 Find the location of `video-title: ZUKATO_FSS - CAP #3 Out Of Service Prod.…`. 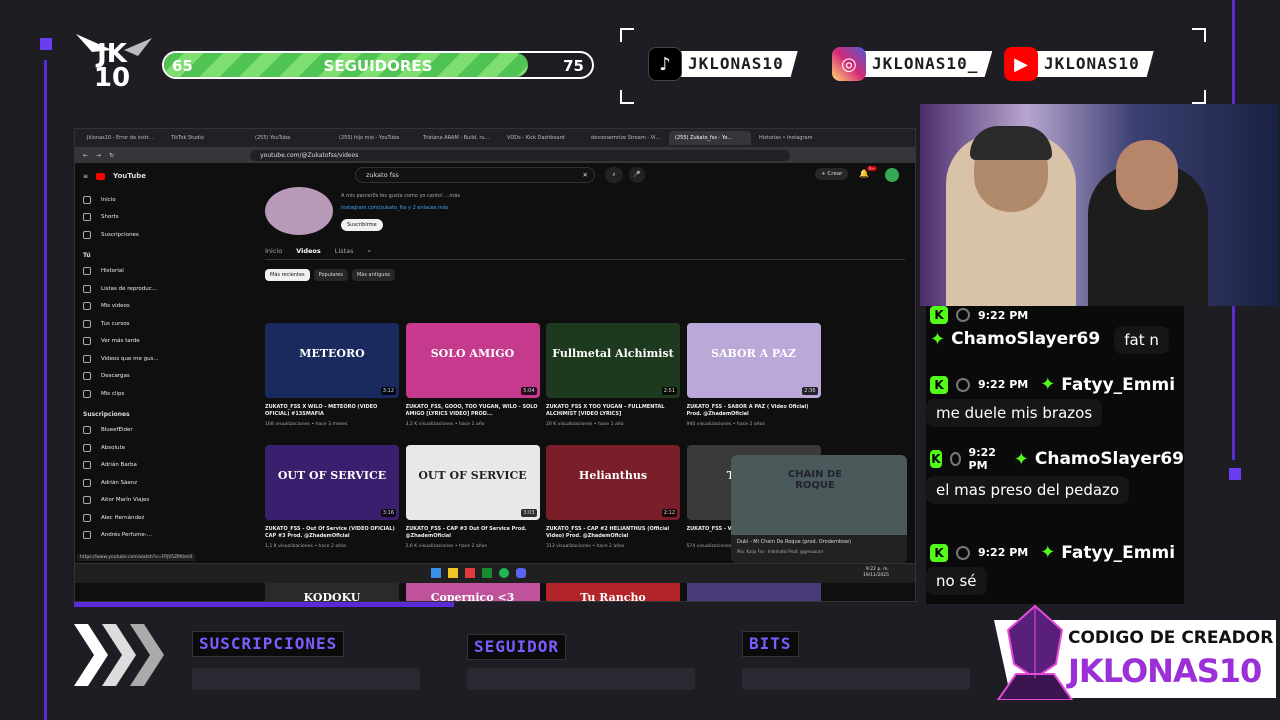

video-title: ZUKATO_FSS - CAP #3 Out Of Service Prod.… is located at coordinates (473, 533).